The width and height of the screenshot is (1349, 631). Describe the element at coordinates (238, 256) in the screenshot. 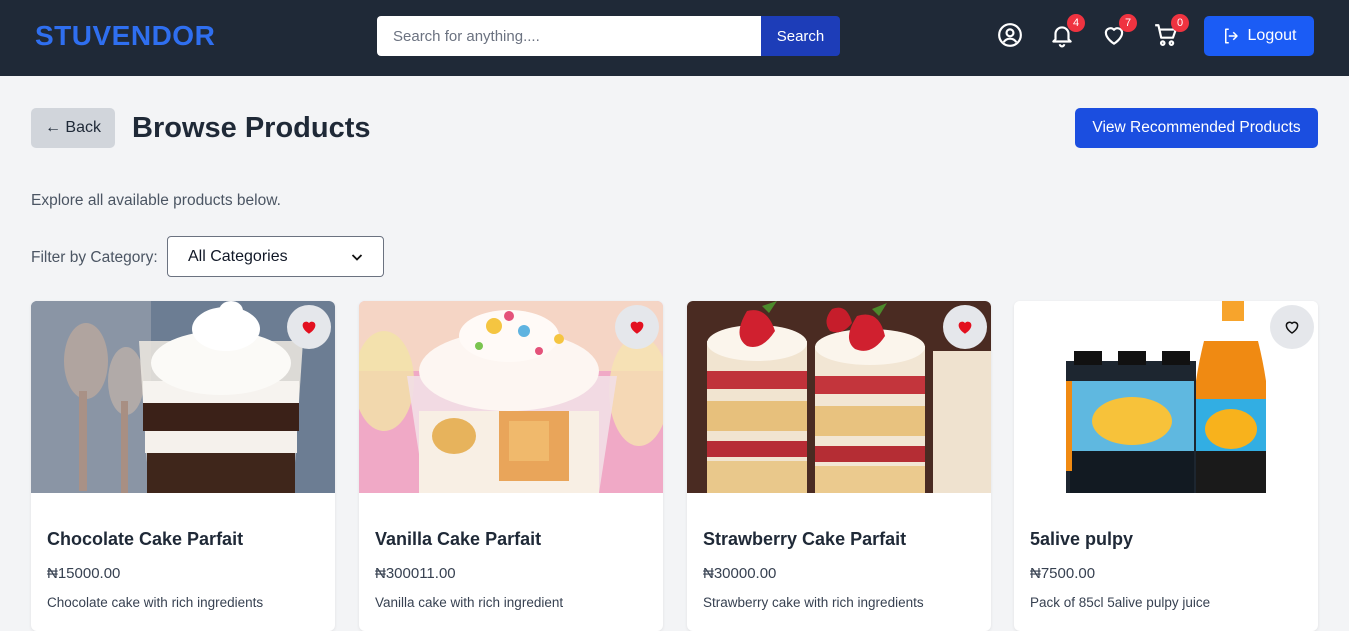

I see `category-filter-value: All Categories` at that location.